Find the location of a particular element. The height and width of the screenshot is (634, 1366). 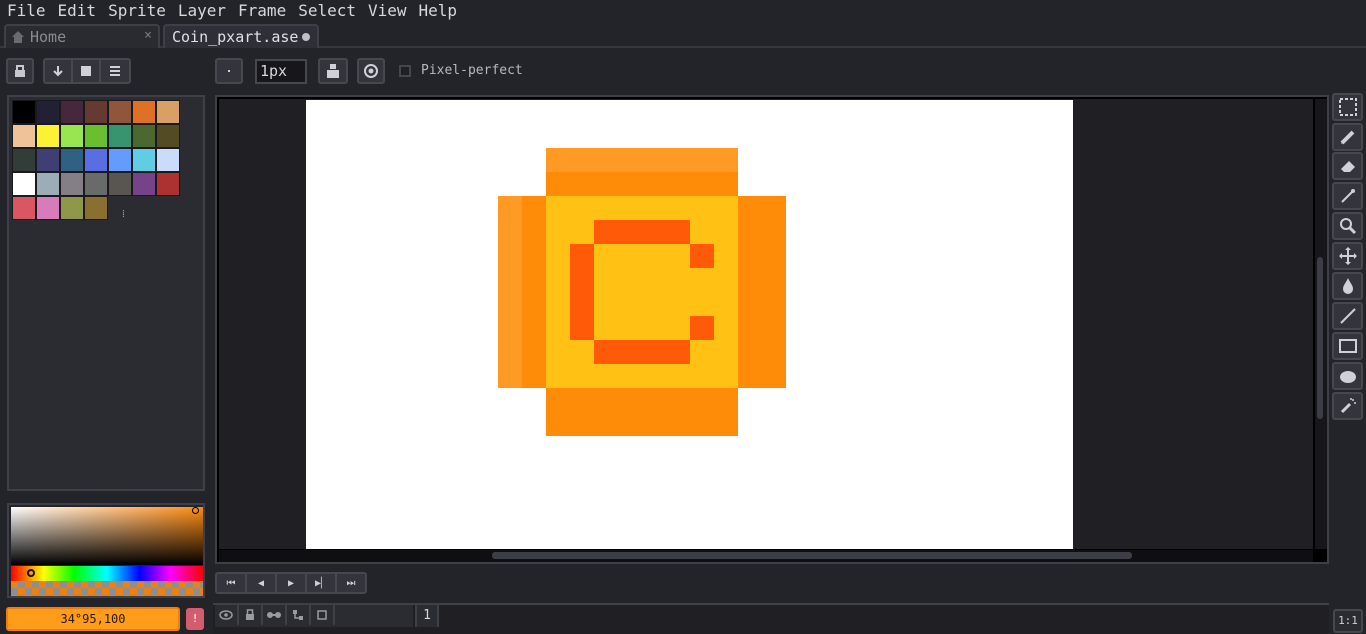

disk-icon is located at coordinates (86, 71).